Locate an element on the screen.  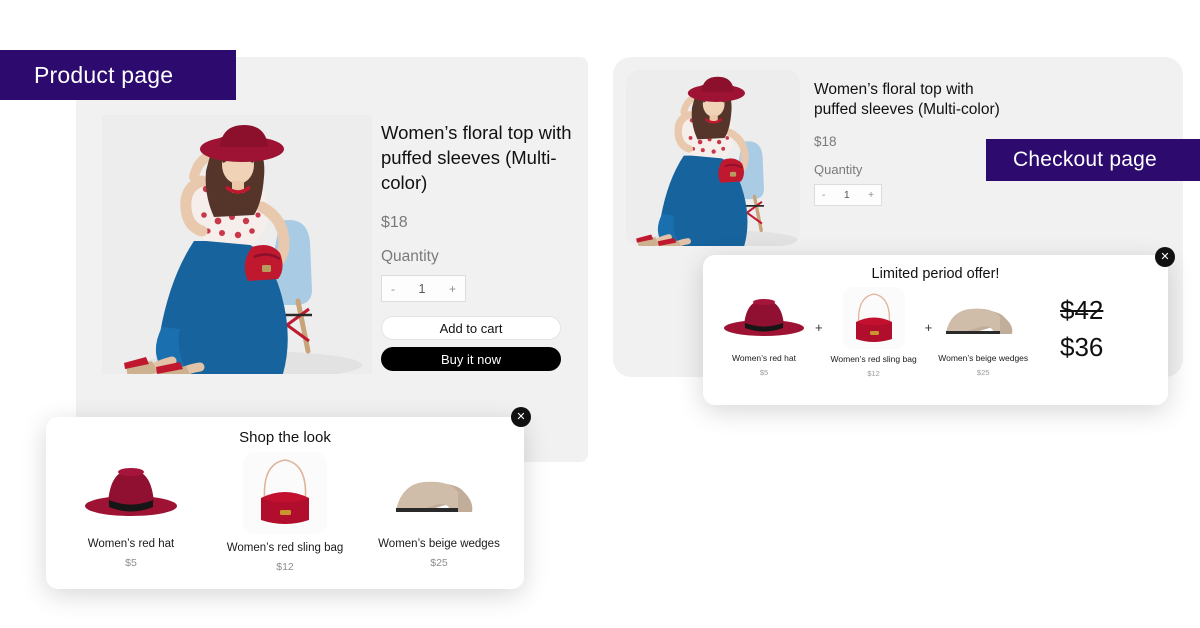
product-page-badge: Product page is located at coordinates (118, 75).